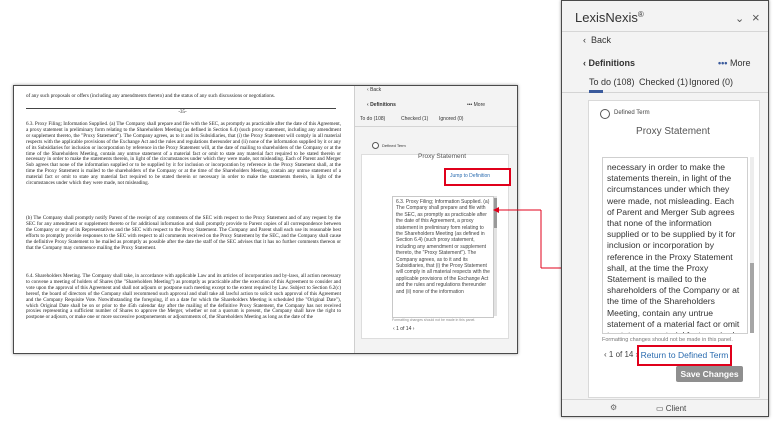 The image size is (783, 427). What do you see at coordinates (596, 91) in the screenshot?
I see `active-tab-indicator` at bounding box center [596, 91].